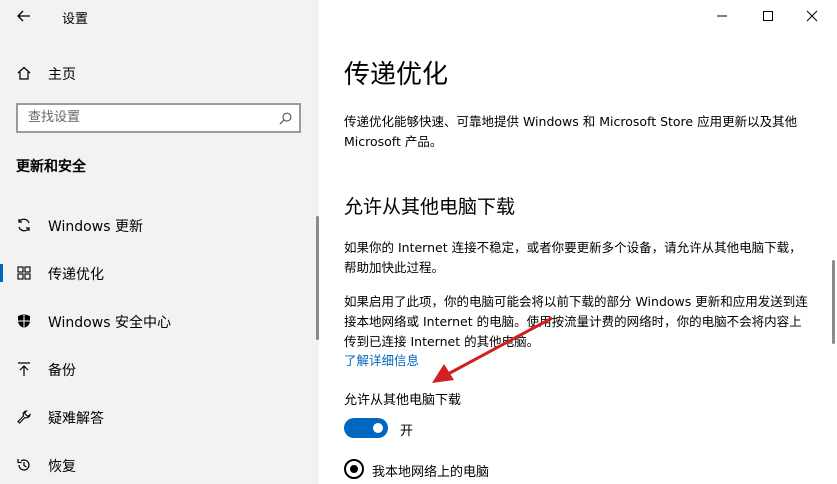 This screenshot has width=837, height=484. I want to click on radio-dot, so click(354, 469).